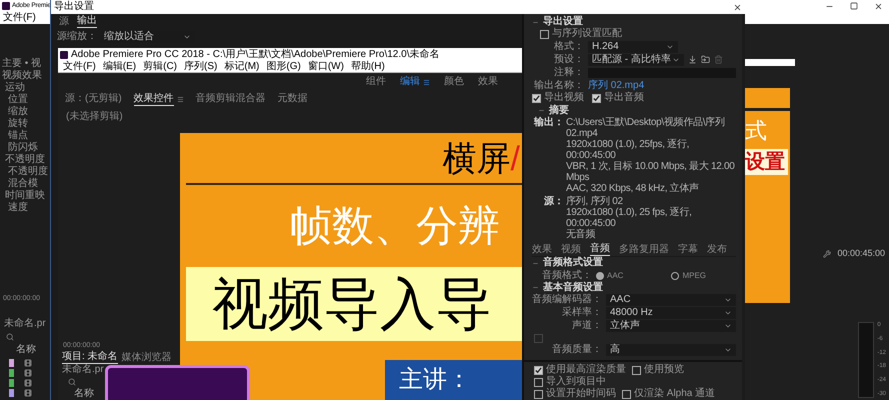  What do you see at coordinates (629, 218) in the screenshot?
I see `summary-line: 1920x1080 (1.0), 25 fps, 逐行, 00:00:45:00` at bounding box center [629, 218].